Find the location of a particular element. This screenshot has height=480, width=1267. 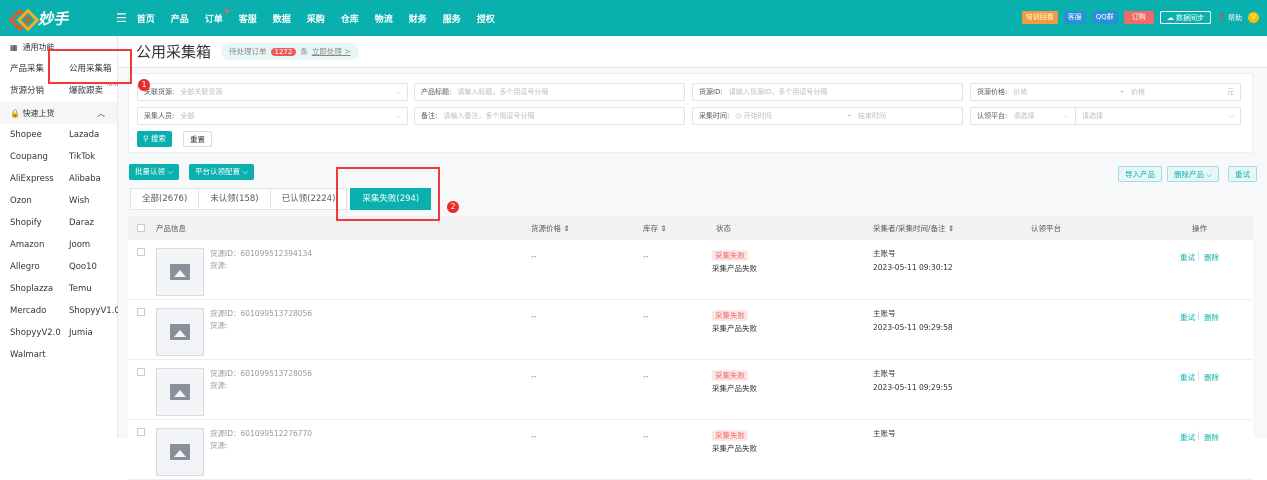

nav-item: 授权 is located at coordinates (494, 18).